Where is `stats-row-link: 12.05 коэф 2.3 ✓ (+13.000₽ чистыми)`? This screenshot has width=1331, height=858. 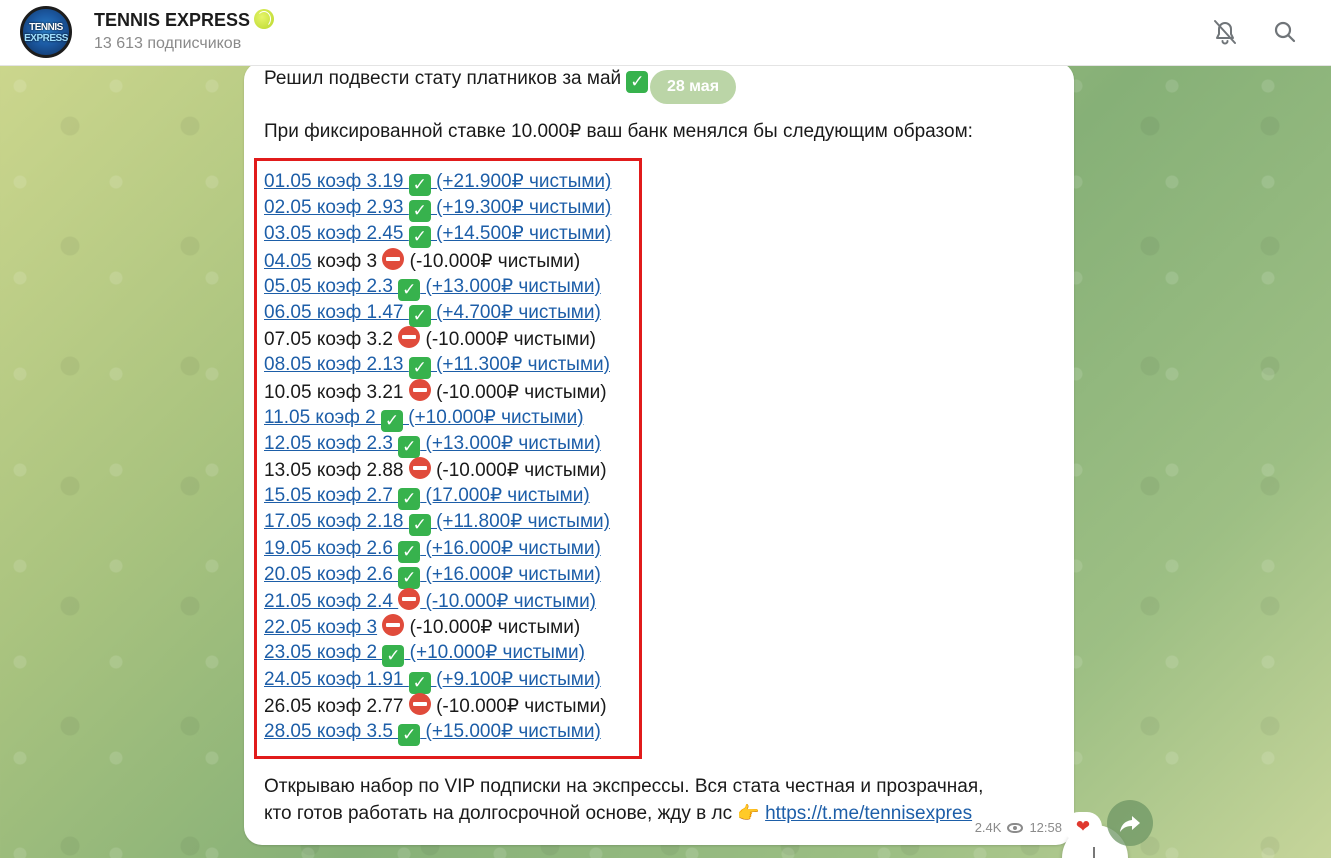 stats-row-link: 12.05 коэф 2.3 ✓ (+13.000₽ чистыми) is located at coordinates (432, 445).